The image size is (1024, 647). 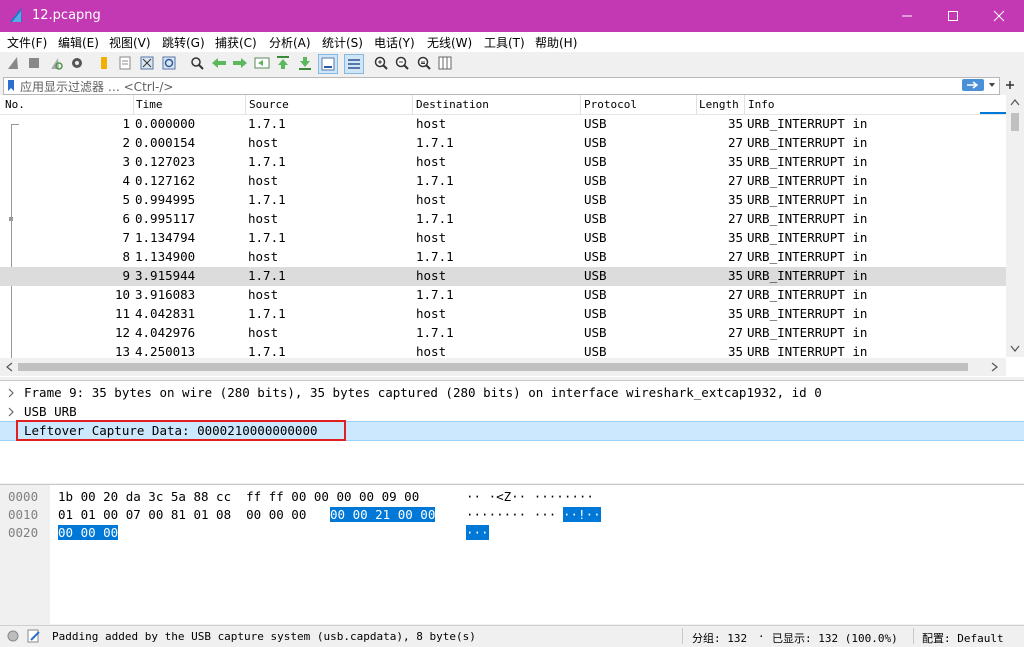 I want to click on capture-options-button, so click(x=77, y=63).